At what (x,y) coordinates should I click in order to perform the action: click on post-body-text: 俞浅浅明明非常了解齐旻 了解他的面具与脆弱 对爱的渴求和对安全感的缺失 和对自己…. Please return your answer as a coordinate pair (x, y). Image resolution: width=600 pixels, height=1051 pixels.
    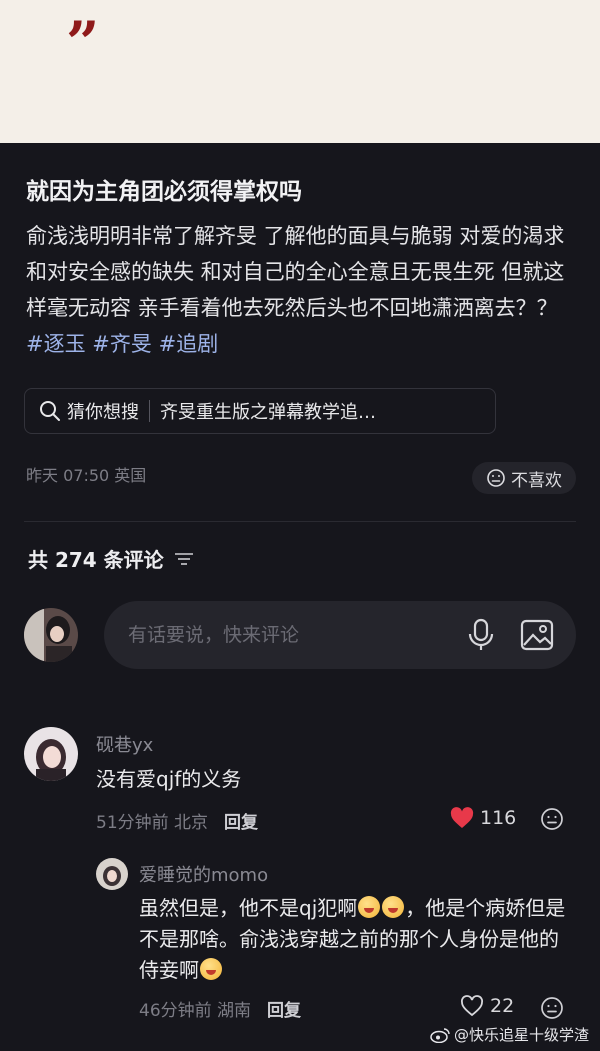
    Looking at the image, I should click on (295, 272).